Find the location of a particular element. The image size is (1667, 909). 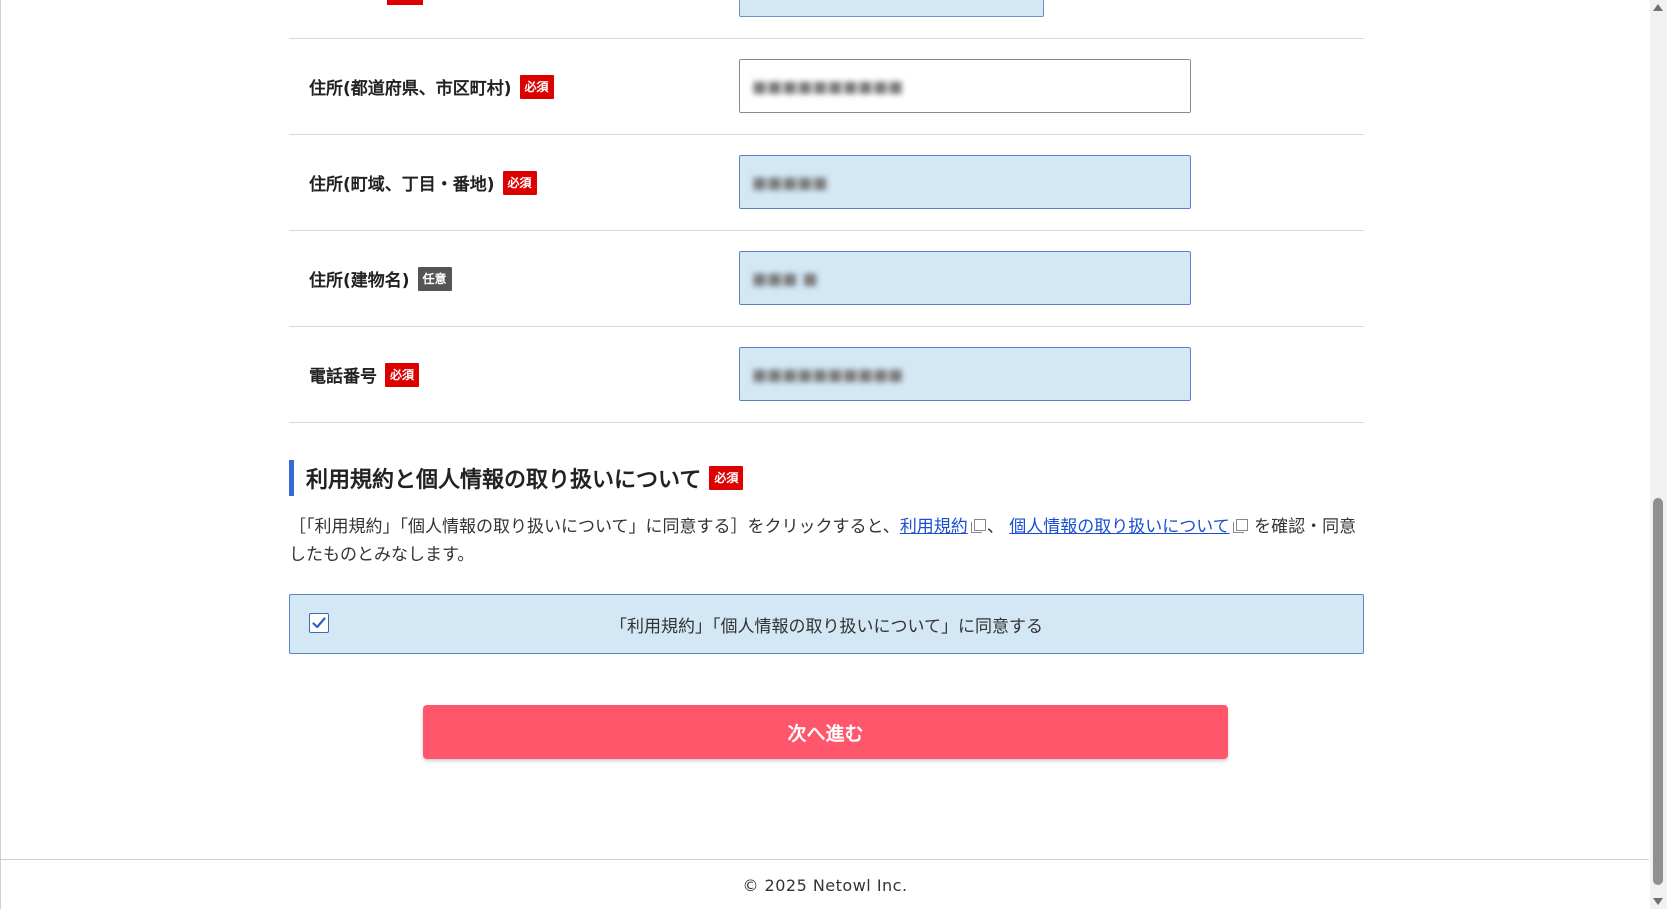

field-label: 住所(町域、丁目・番地) 必須 is located at coordinates (423, 182).